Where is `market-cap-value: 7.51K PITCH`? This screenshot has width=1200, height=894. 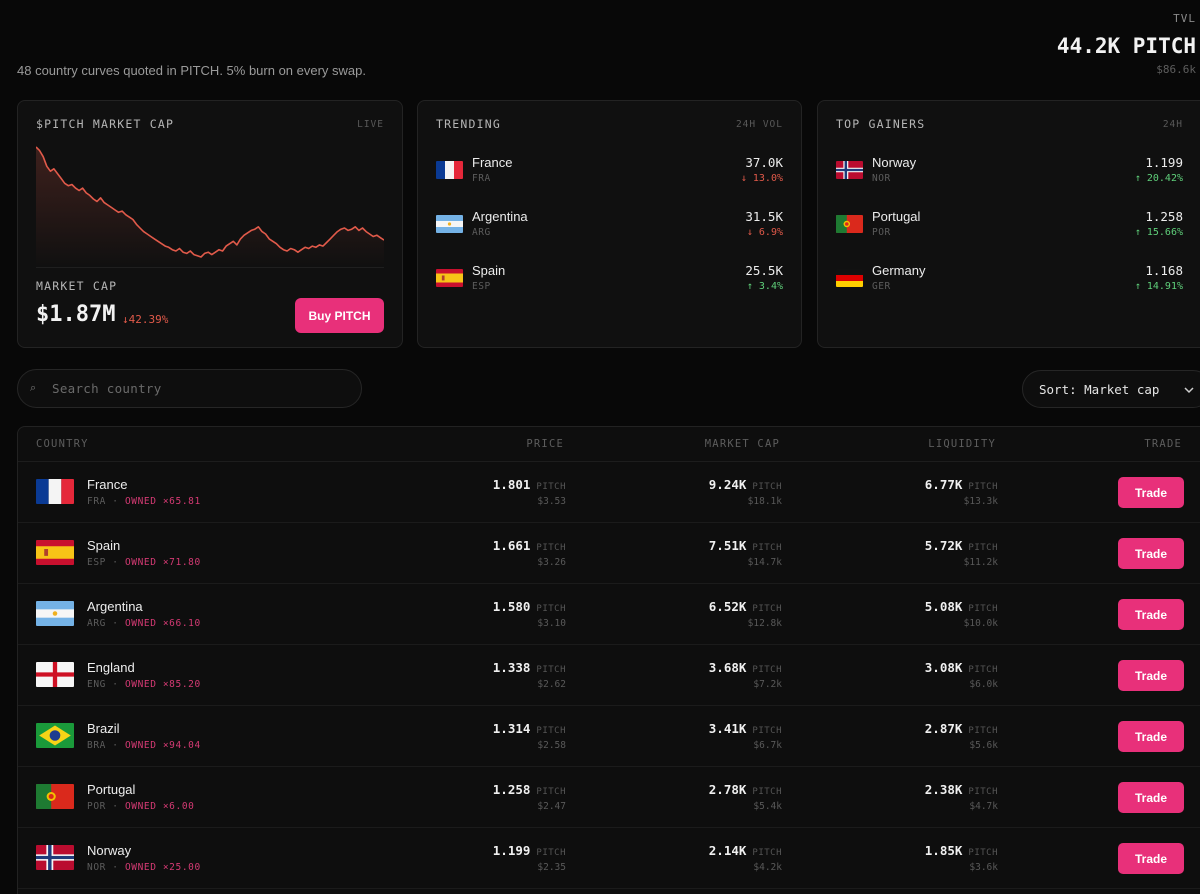
market-cap-value: 7.51K PITCH is located at coordinates (745, 545).